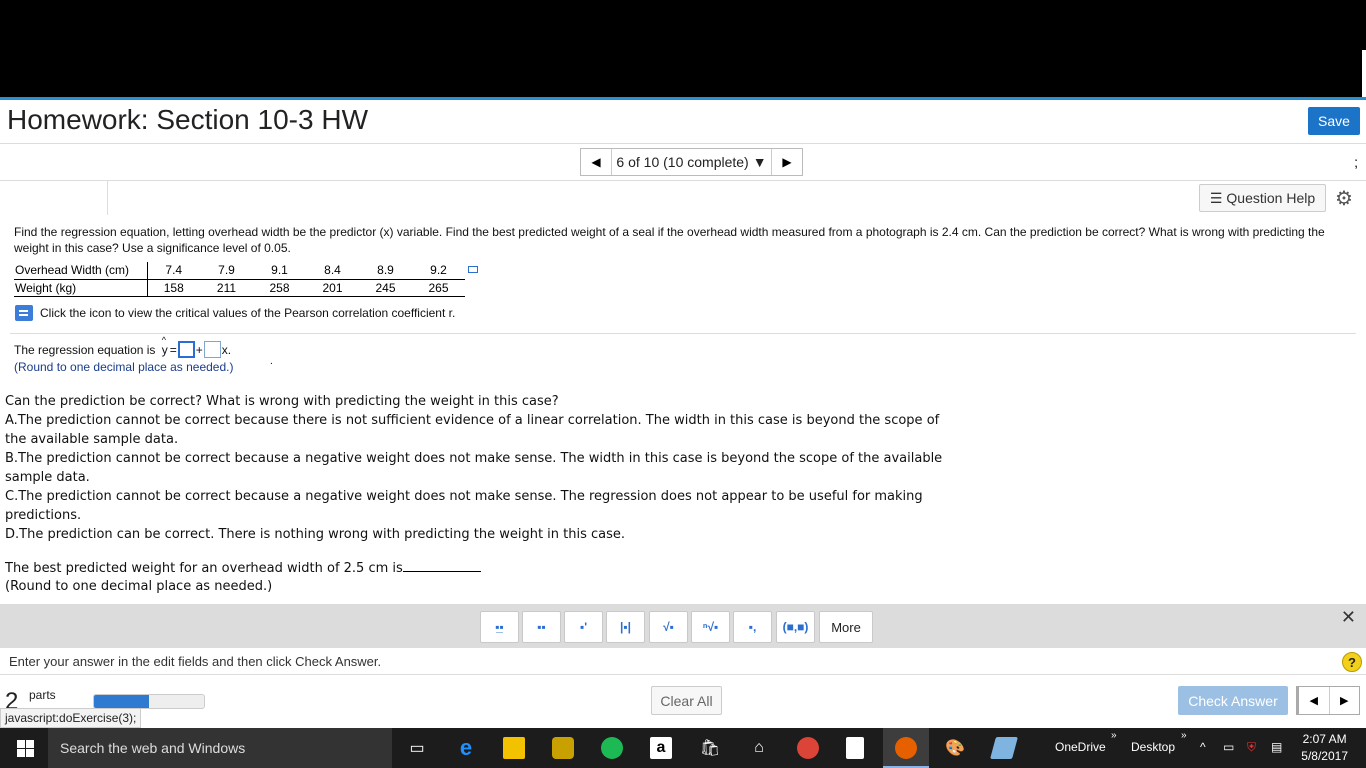  I want to click on store-icon: 🛍, so click(710, 748).